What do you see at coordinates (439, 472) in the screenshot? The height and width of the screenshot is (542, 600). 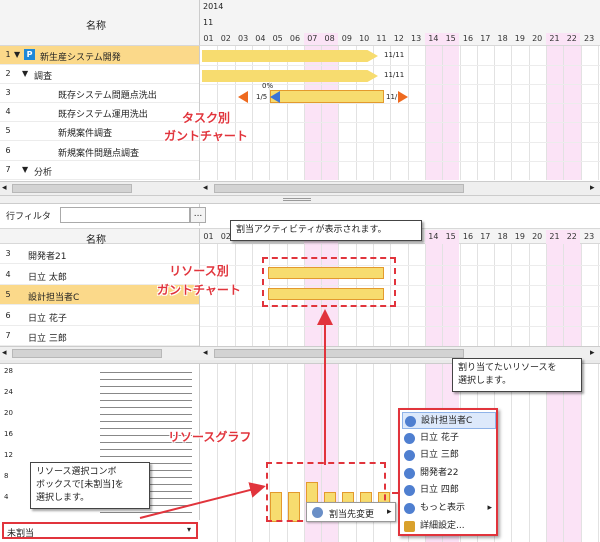 I see `menu-item-label: 開発者22` at bounding box center [439, 472].